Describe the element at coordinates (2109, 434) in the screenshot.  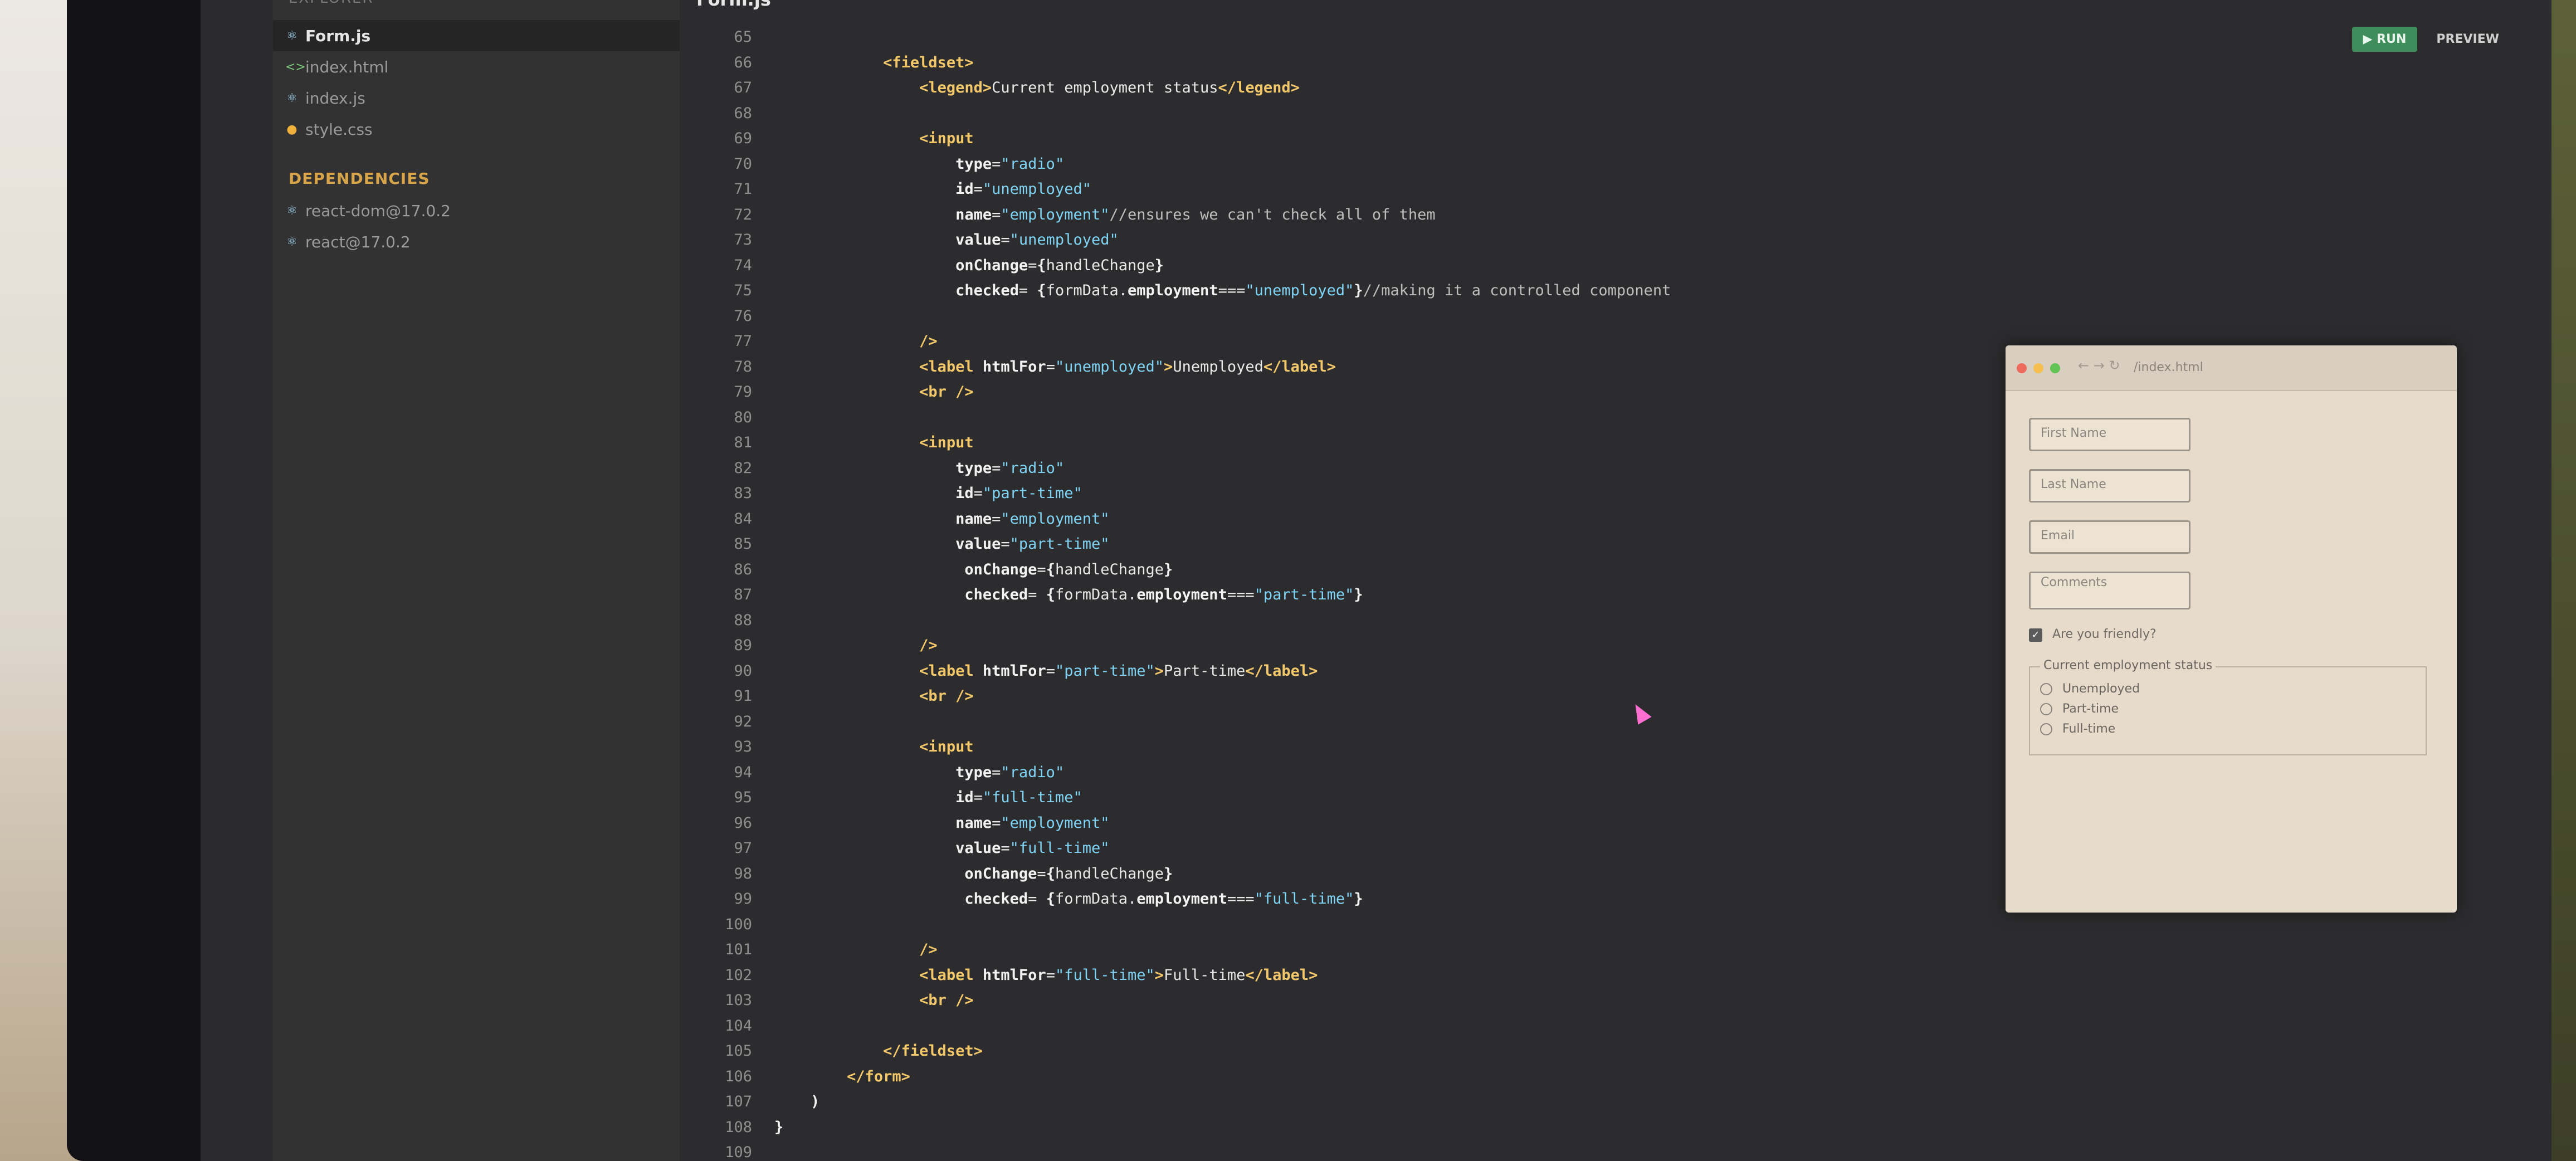
I see `first-name-input: First Name` at that location.